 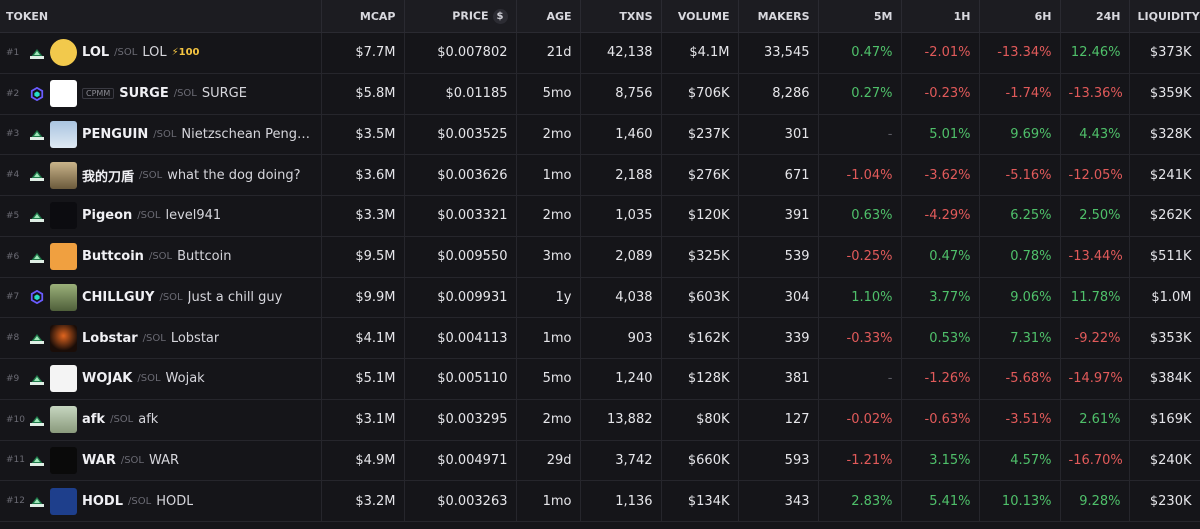 What do you see at coordinates (13, 256) in the screenshot?
I see `rank: #6` at bounding box center [13, 256].